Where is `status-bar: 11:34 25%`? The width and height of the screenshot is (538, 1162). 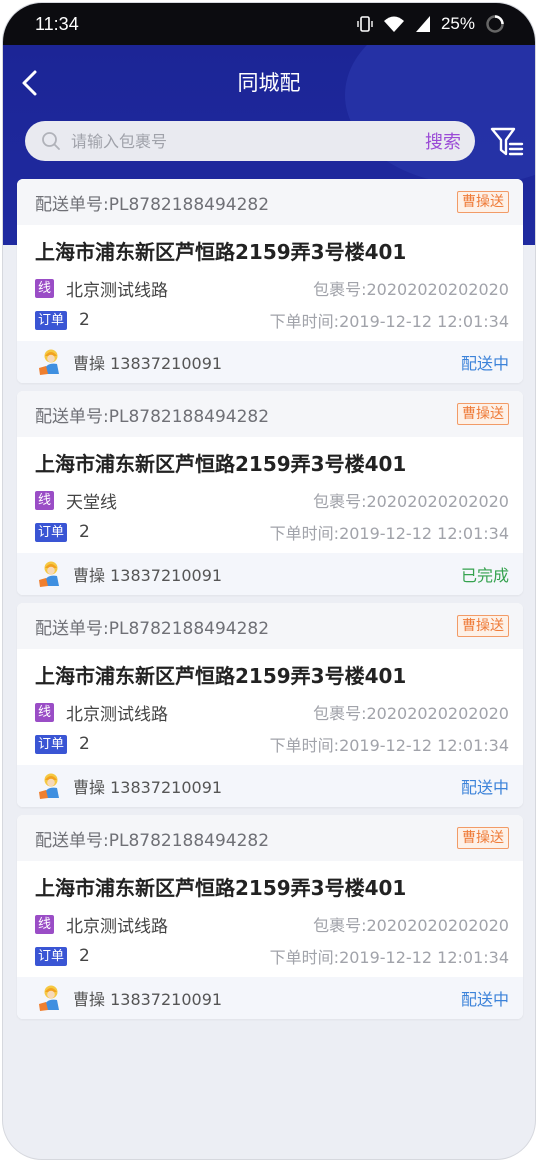
status-bar: 11:34 25% is located at coordinates (269, 24).